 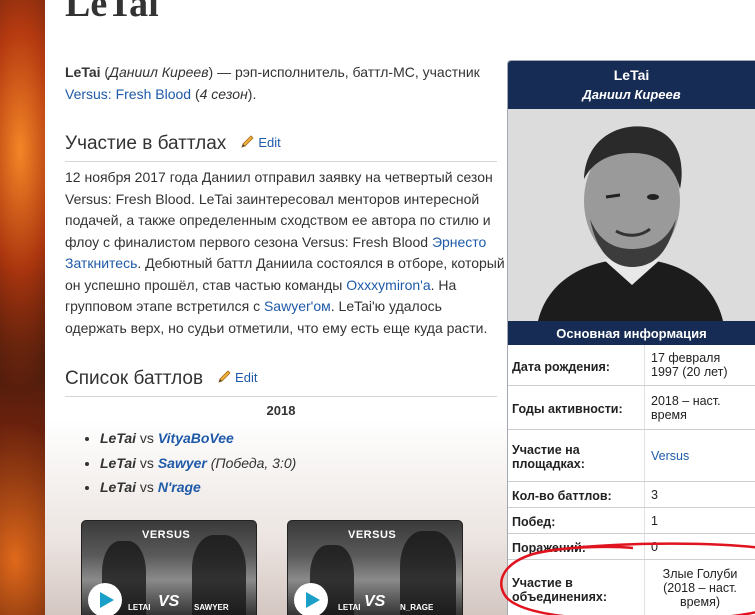 What do you see at coordinates (251, 462) in the screenshot?
I see `battle-result: (Победа, 3:0)` at bounding box center [251, 462].